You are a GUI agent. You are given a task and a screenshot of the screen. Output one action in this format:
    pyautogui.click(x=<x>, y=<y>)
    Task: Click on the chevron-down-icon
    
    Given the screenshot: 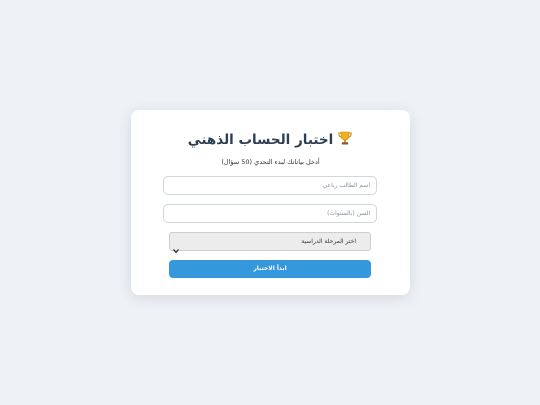 What is the action you would take?
    pyautogui.click(x=176, y=246)
    